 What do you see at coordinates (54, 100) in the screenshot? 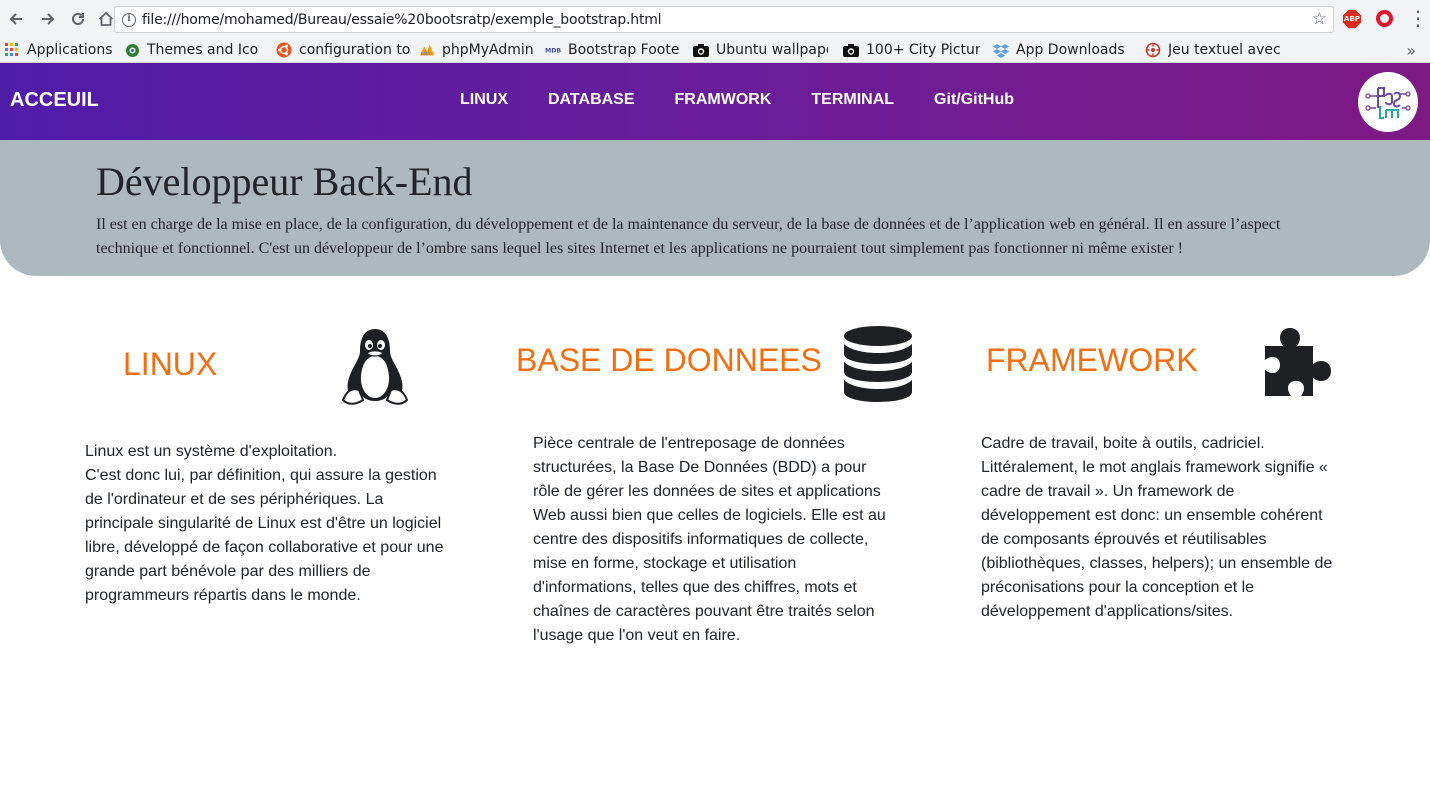
I see `brand-link: ACCEUIL` at bounding box center [54, 100].